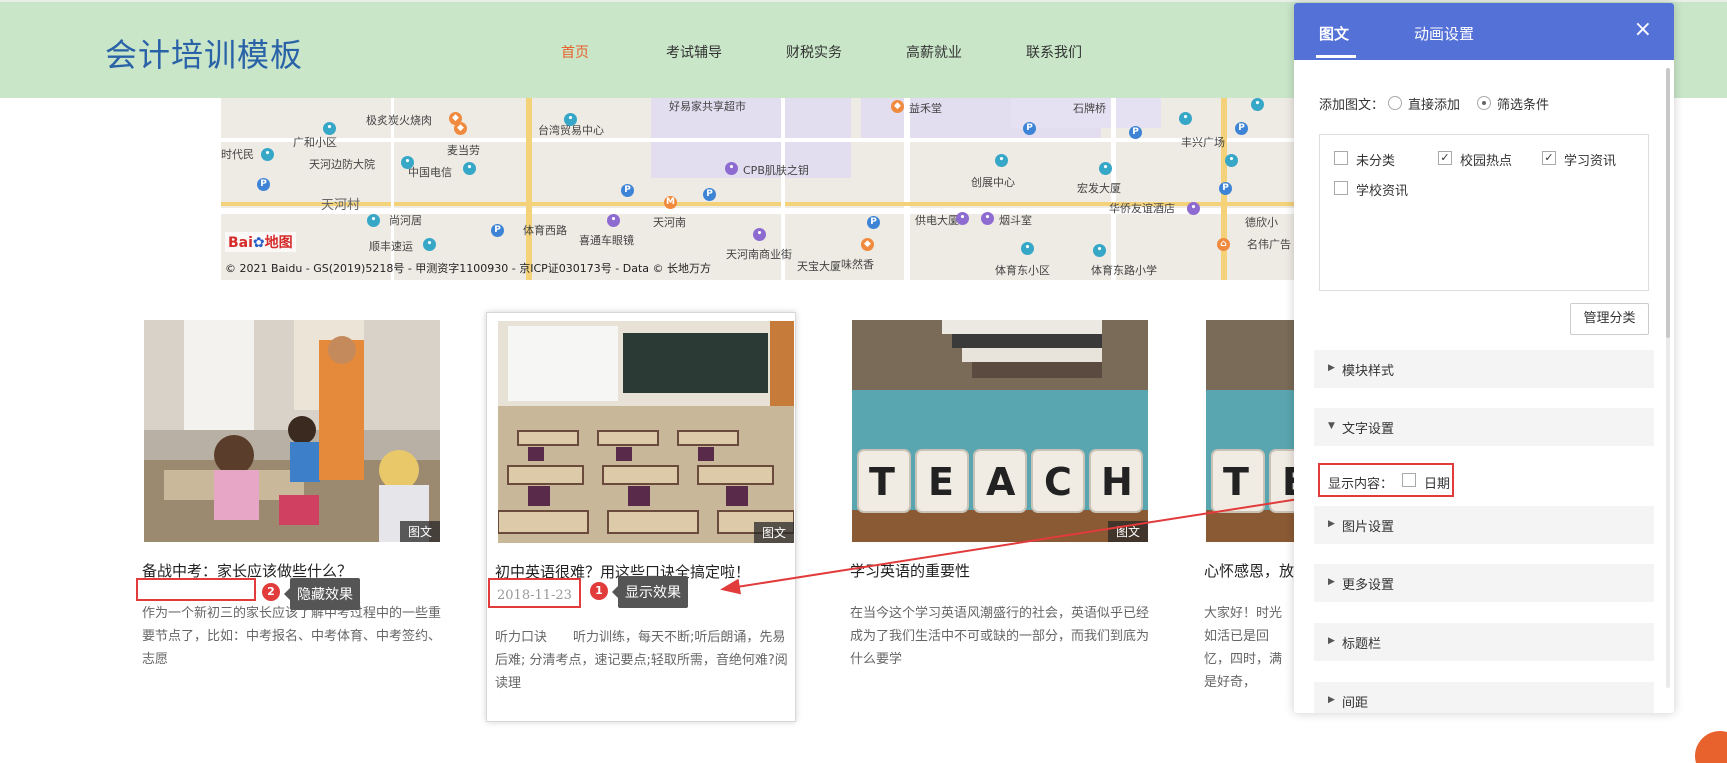 This screenshot has width=1727, height=763. What do you see at coordinates (1395, 103) in the screenshot?
I see `radio-direct-add` at bounding box center [1395, 103].